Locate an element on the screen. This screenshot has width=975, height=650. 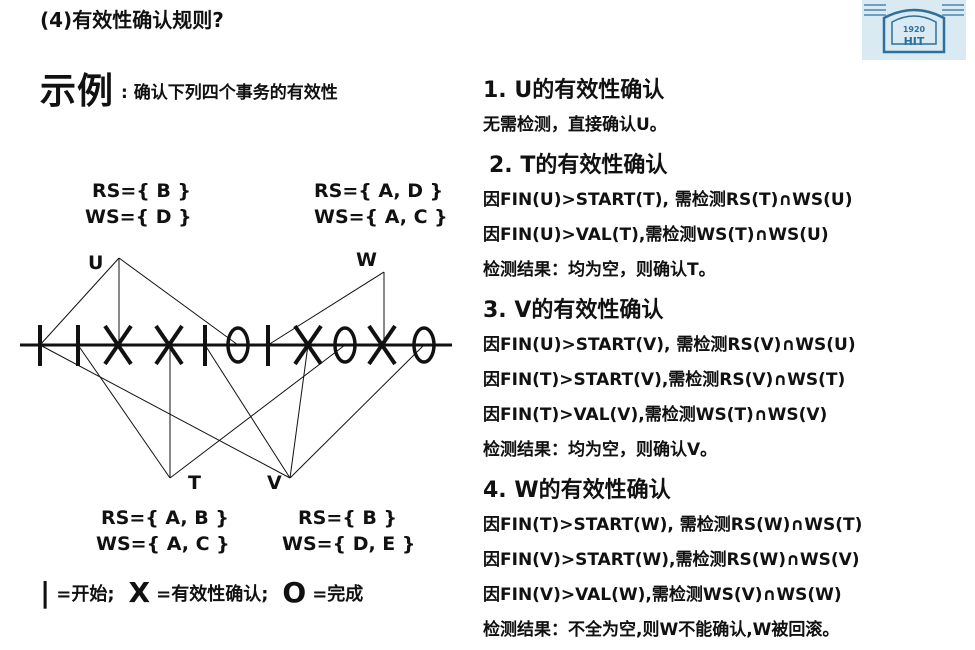
section-line: 因FIN(U)>START(T), 需检测RS(T)∩WS(U) is located at coordinates (668, 200).